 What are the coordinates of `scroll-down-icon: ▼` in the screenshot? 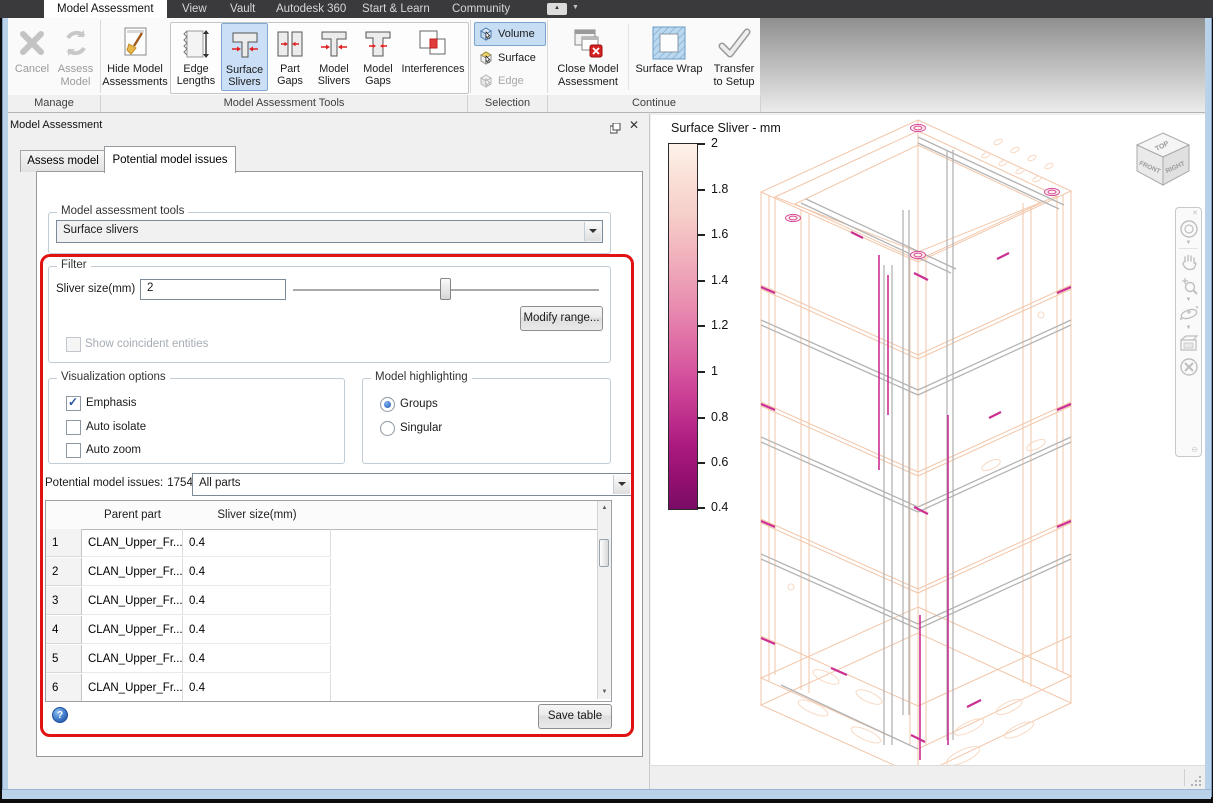 It's located at (604, 692).